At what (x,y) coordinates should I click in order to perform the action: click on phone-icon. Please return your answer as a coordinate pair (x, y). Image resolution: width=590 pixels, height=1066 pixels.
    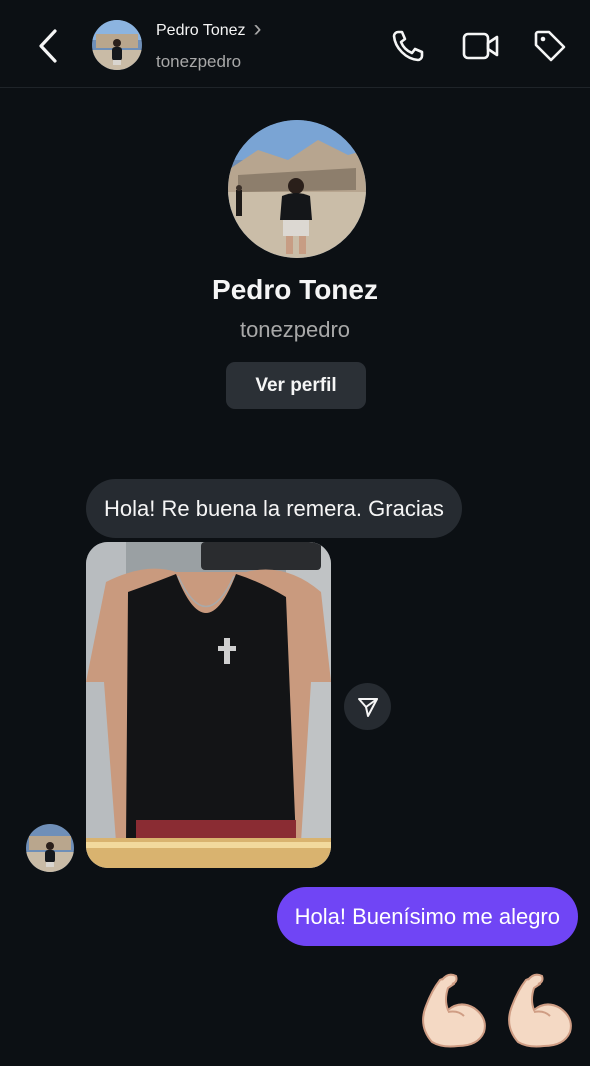
    Looking at the image, I should click on (408, 46).